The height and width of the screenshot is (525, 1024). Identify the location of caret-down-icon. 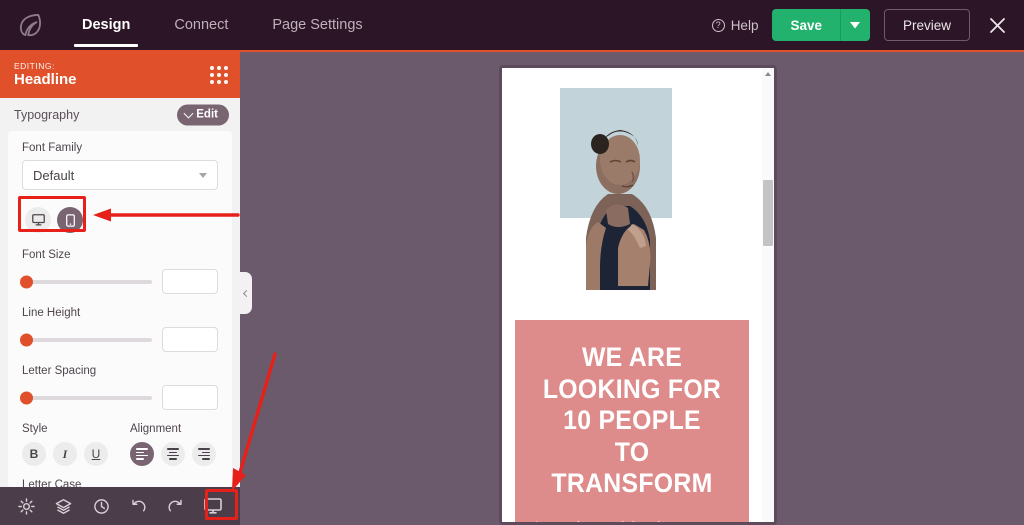
(855, 24).